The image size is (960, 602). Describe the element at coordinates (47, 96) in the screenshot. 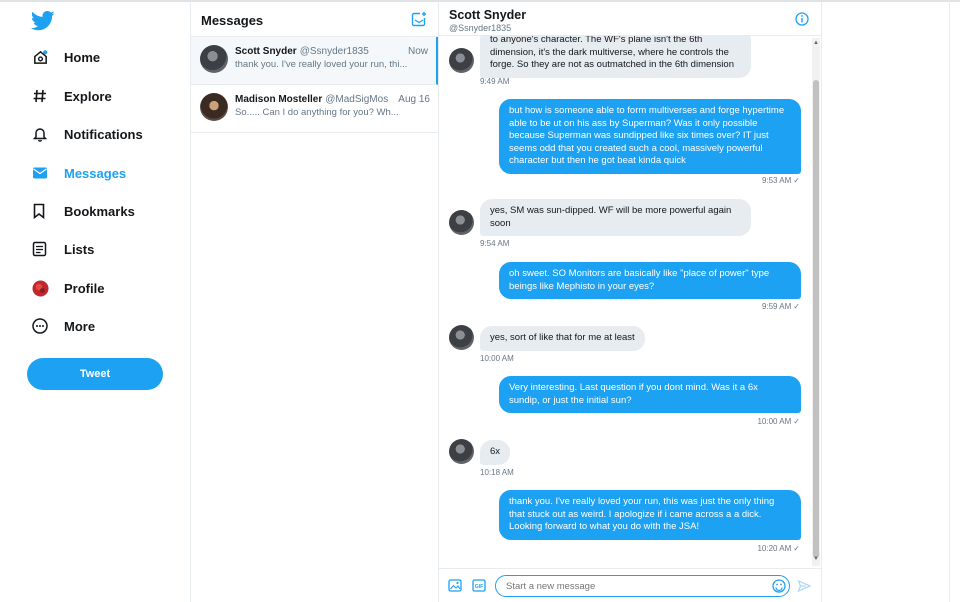

I see `hashtag-icon` at that location.